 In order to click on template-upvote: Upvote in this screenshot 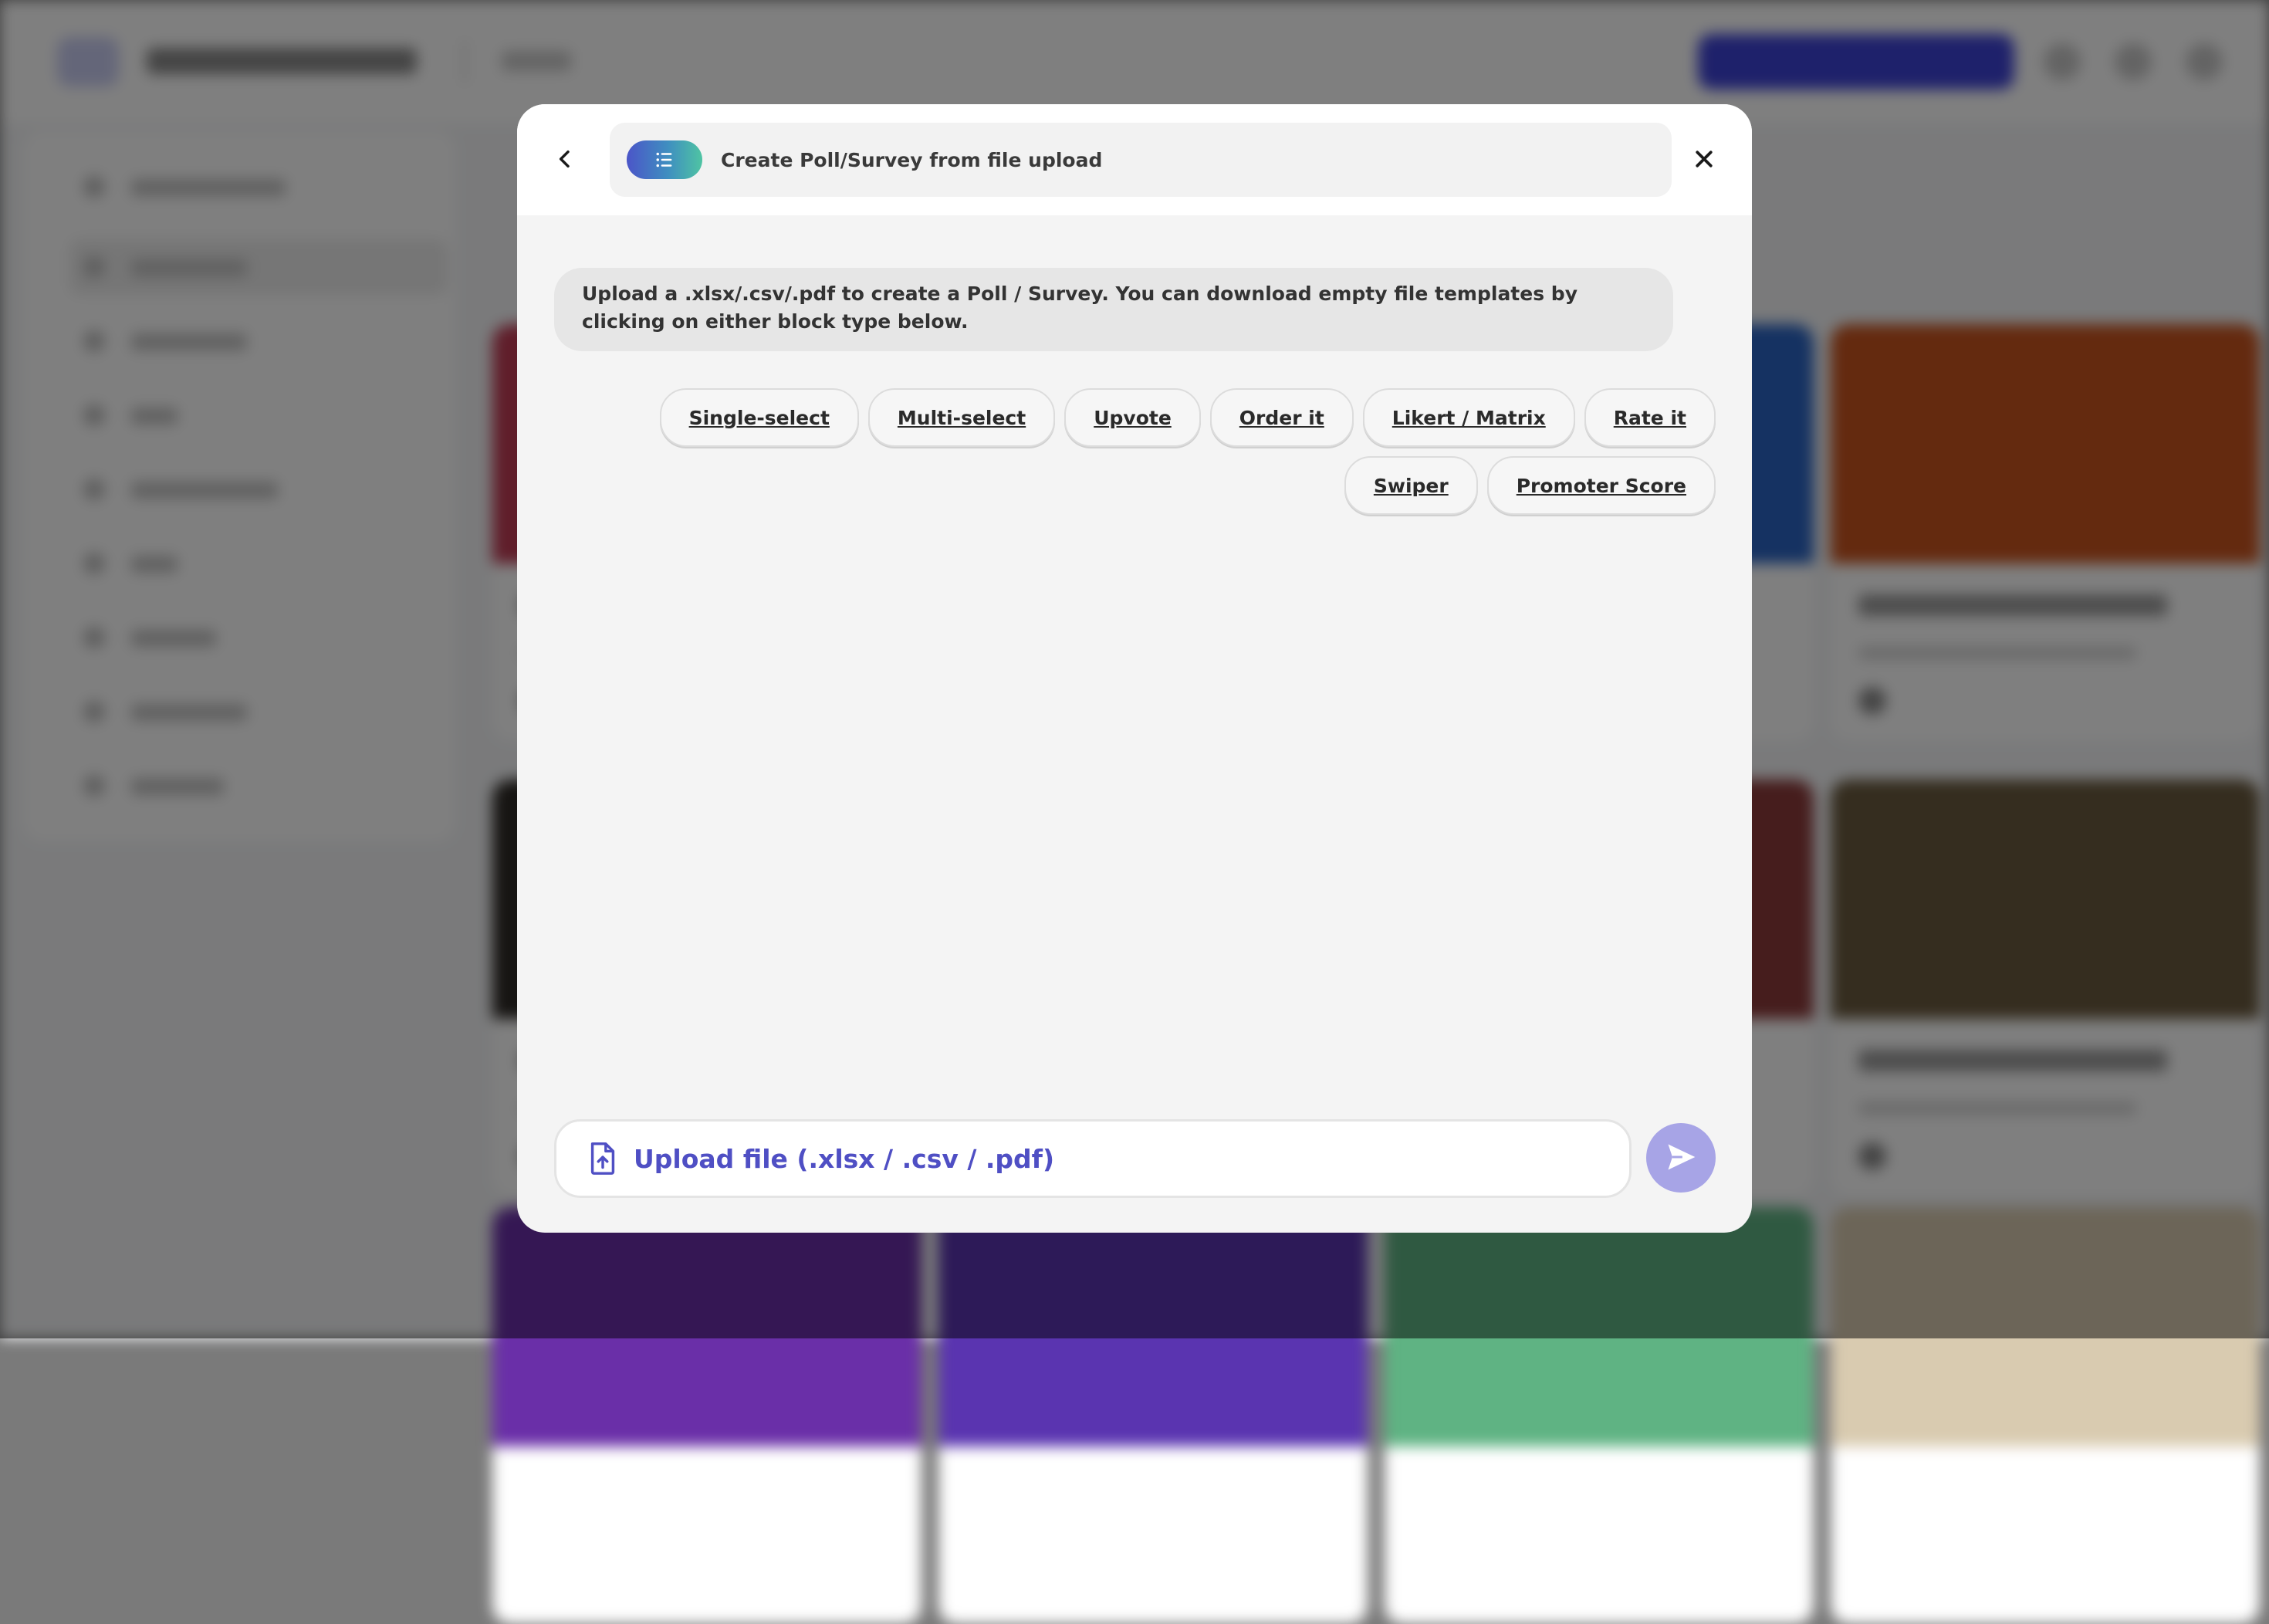, I will do `click(1132, 418)`.